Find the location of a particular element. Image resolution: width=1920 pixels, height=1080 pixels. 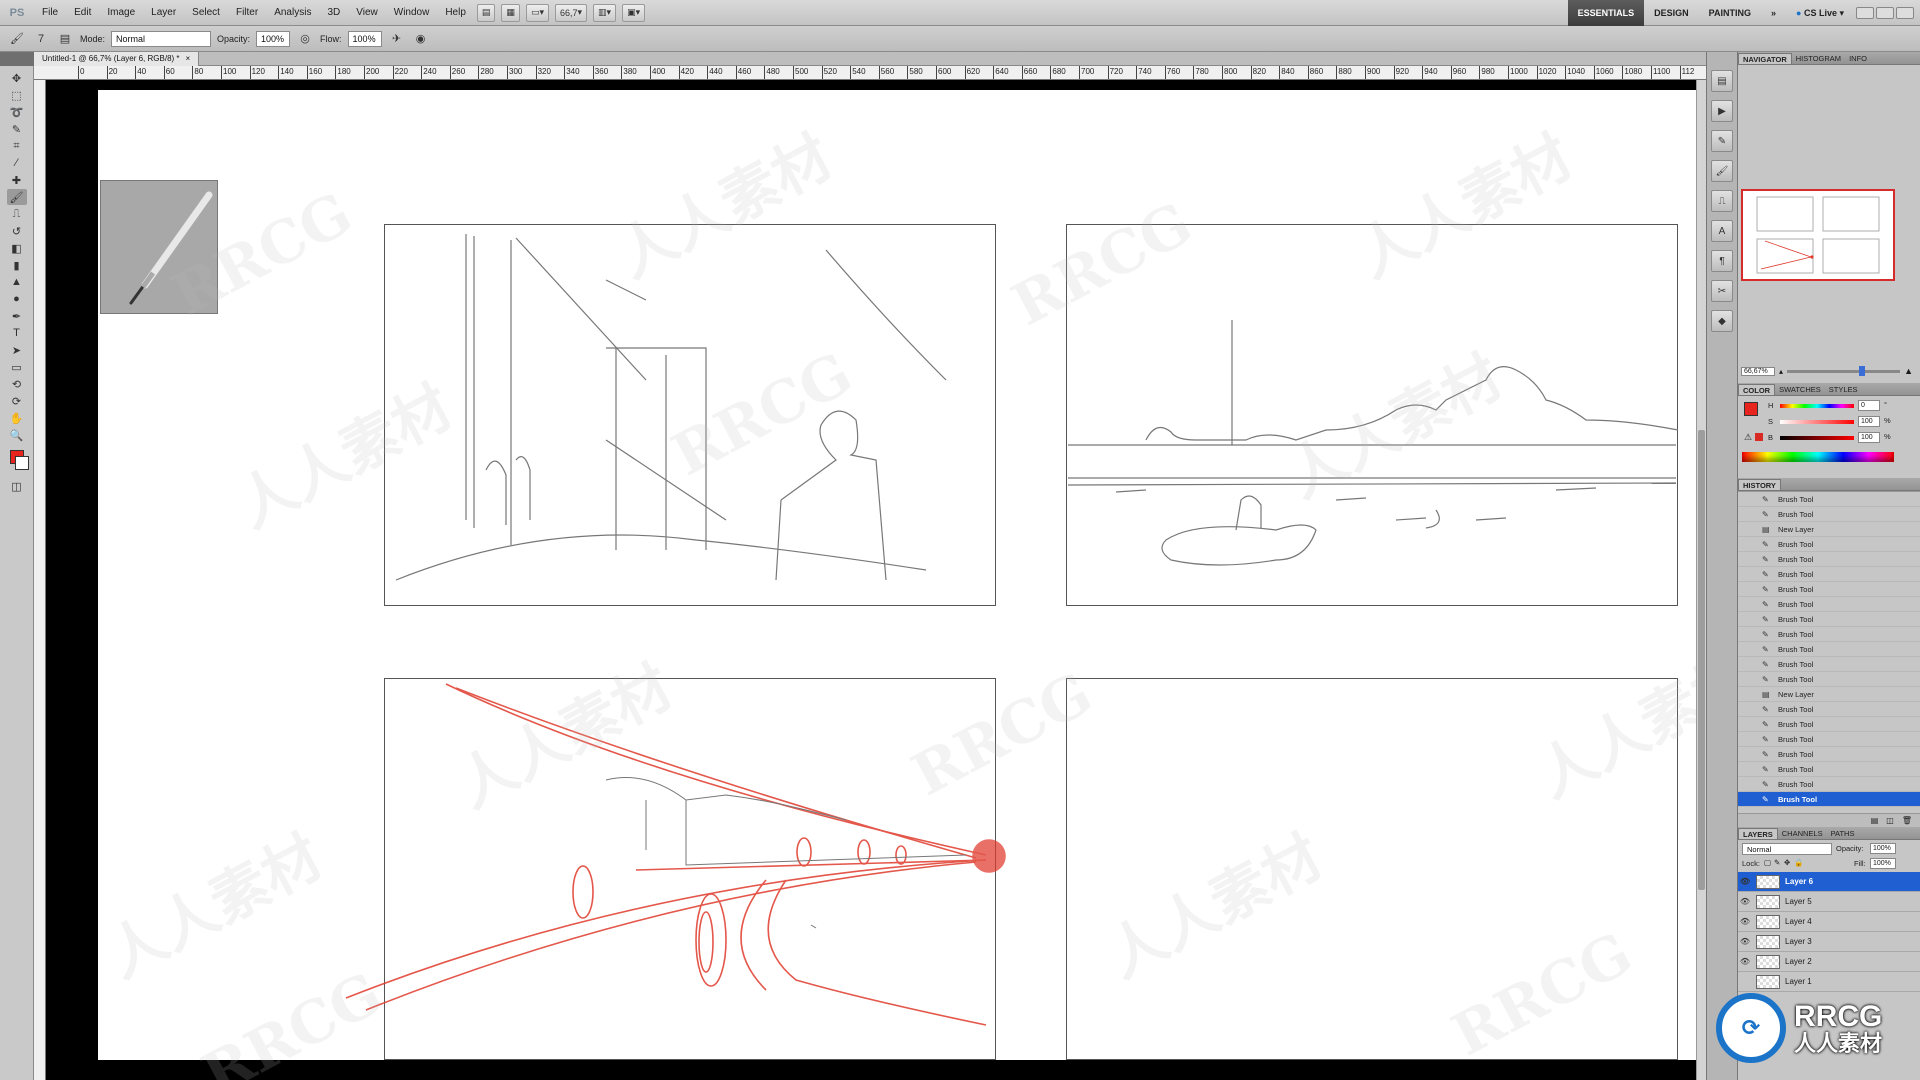

background-color-swatch is located at coordinates (21, 463).